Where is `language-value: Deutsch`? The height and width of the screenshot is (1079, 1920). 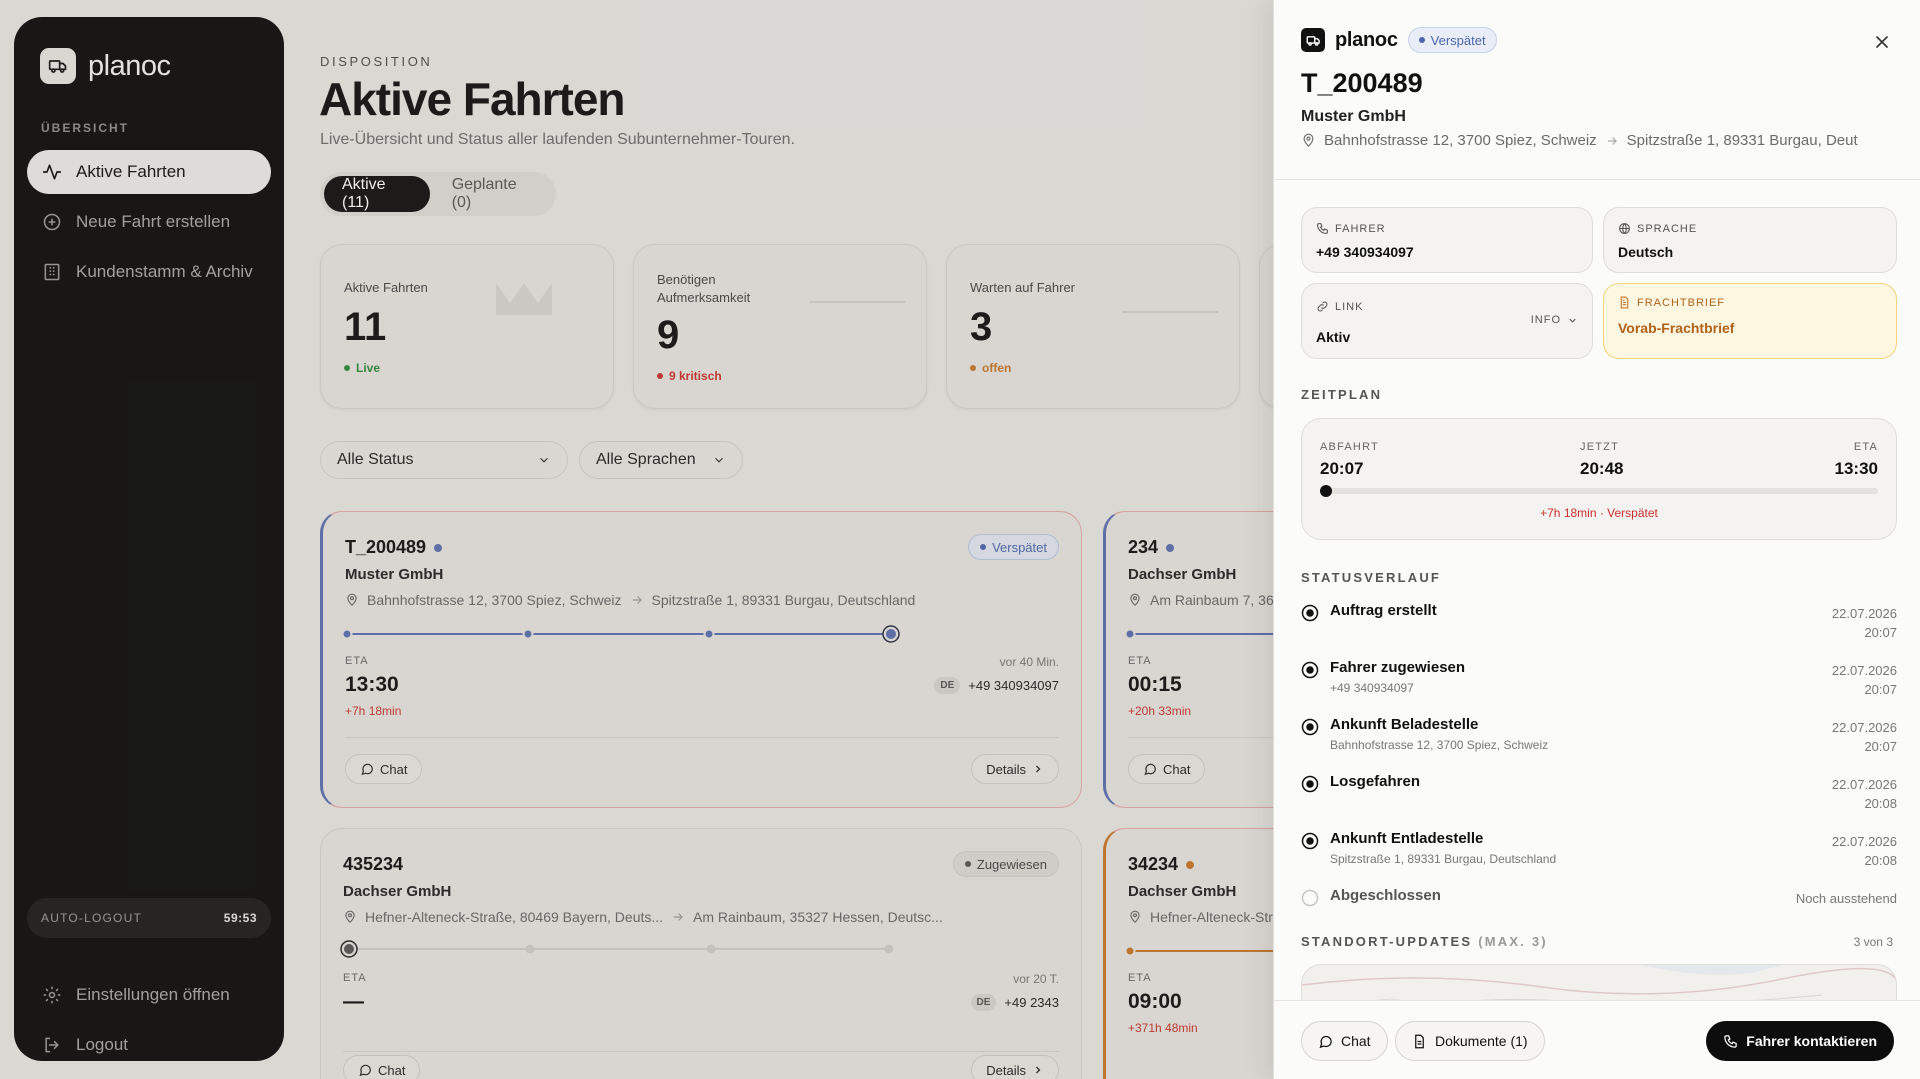
language-value: Deutsch is located at coordinates (1646, 252).